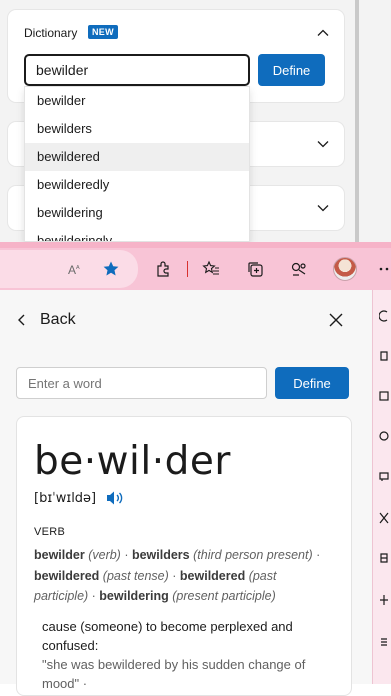 The height and width of the screenshot is (696, 391). Describe the element at coordinates (357, 121) in the screenshot. I see `scrollbar` at that location.